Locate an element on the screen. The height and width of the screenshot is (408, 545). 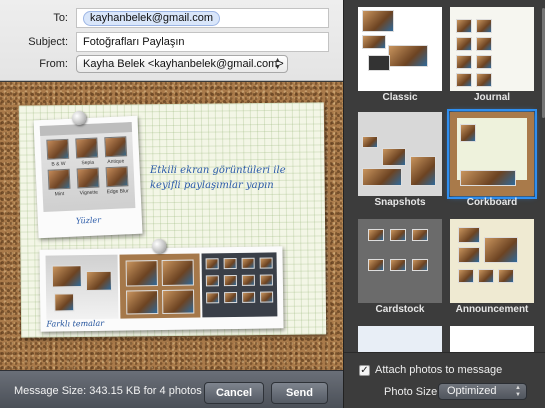
subject-row: Subject: is located at coordinates (36, 42).